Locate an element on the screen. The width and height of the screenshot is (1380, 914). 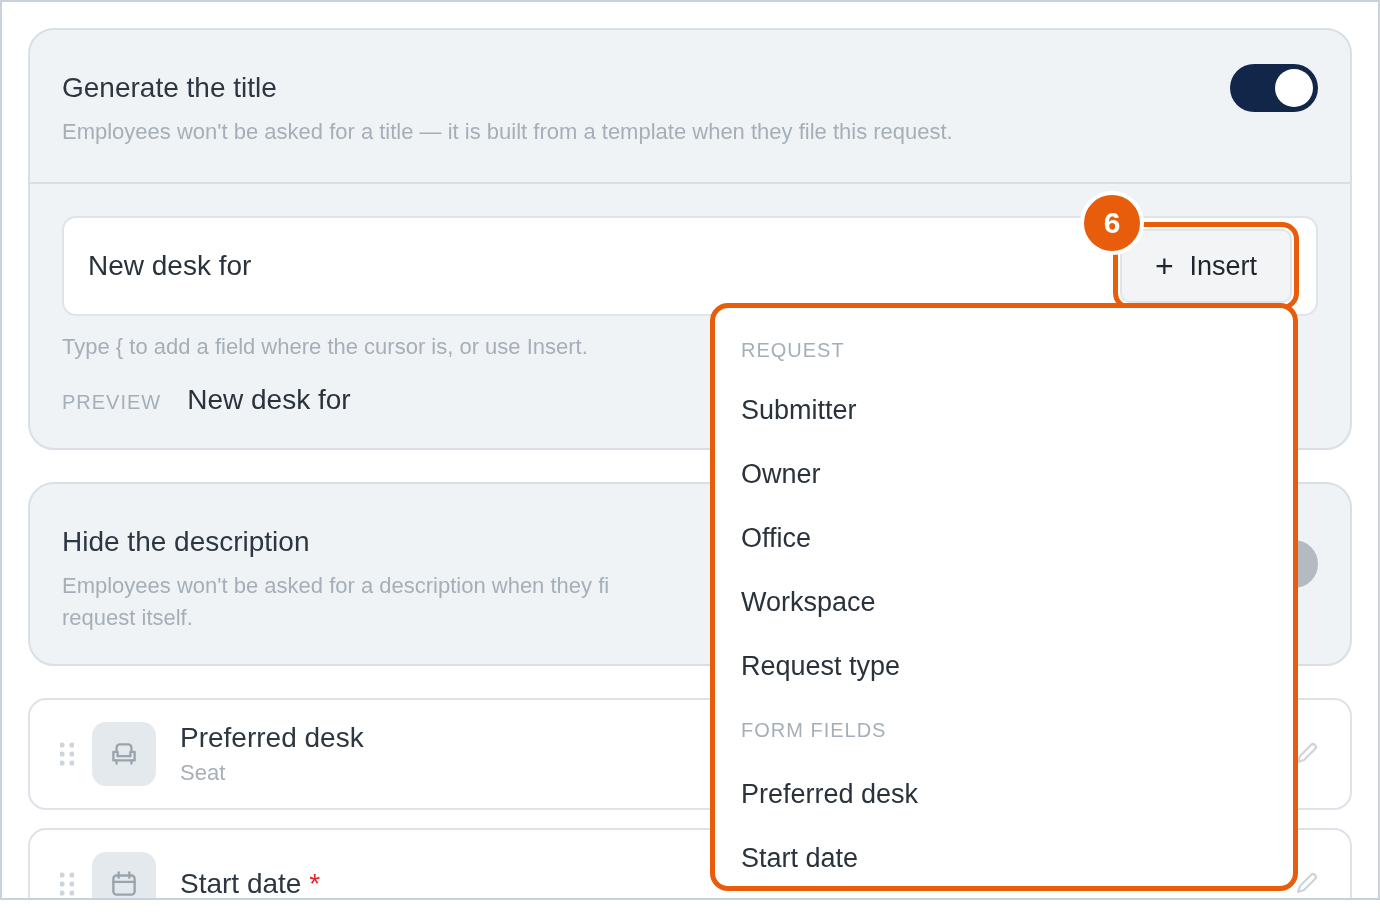
section-description: Employees won't be asked for a title — it is built from a template when they file this request. is located at coordinates (507, 132).